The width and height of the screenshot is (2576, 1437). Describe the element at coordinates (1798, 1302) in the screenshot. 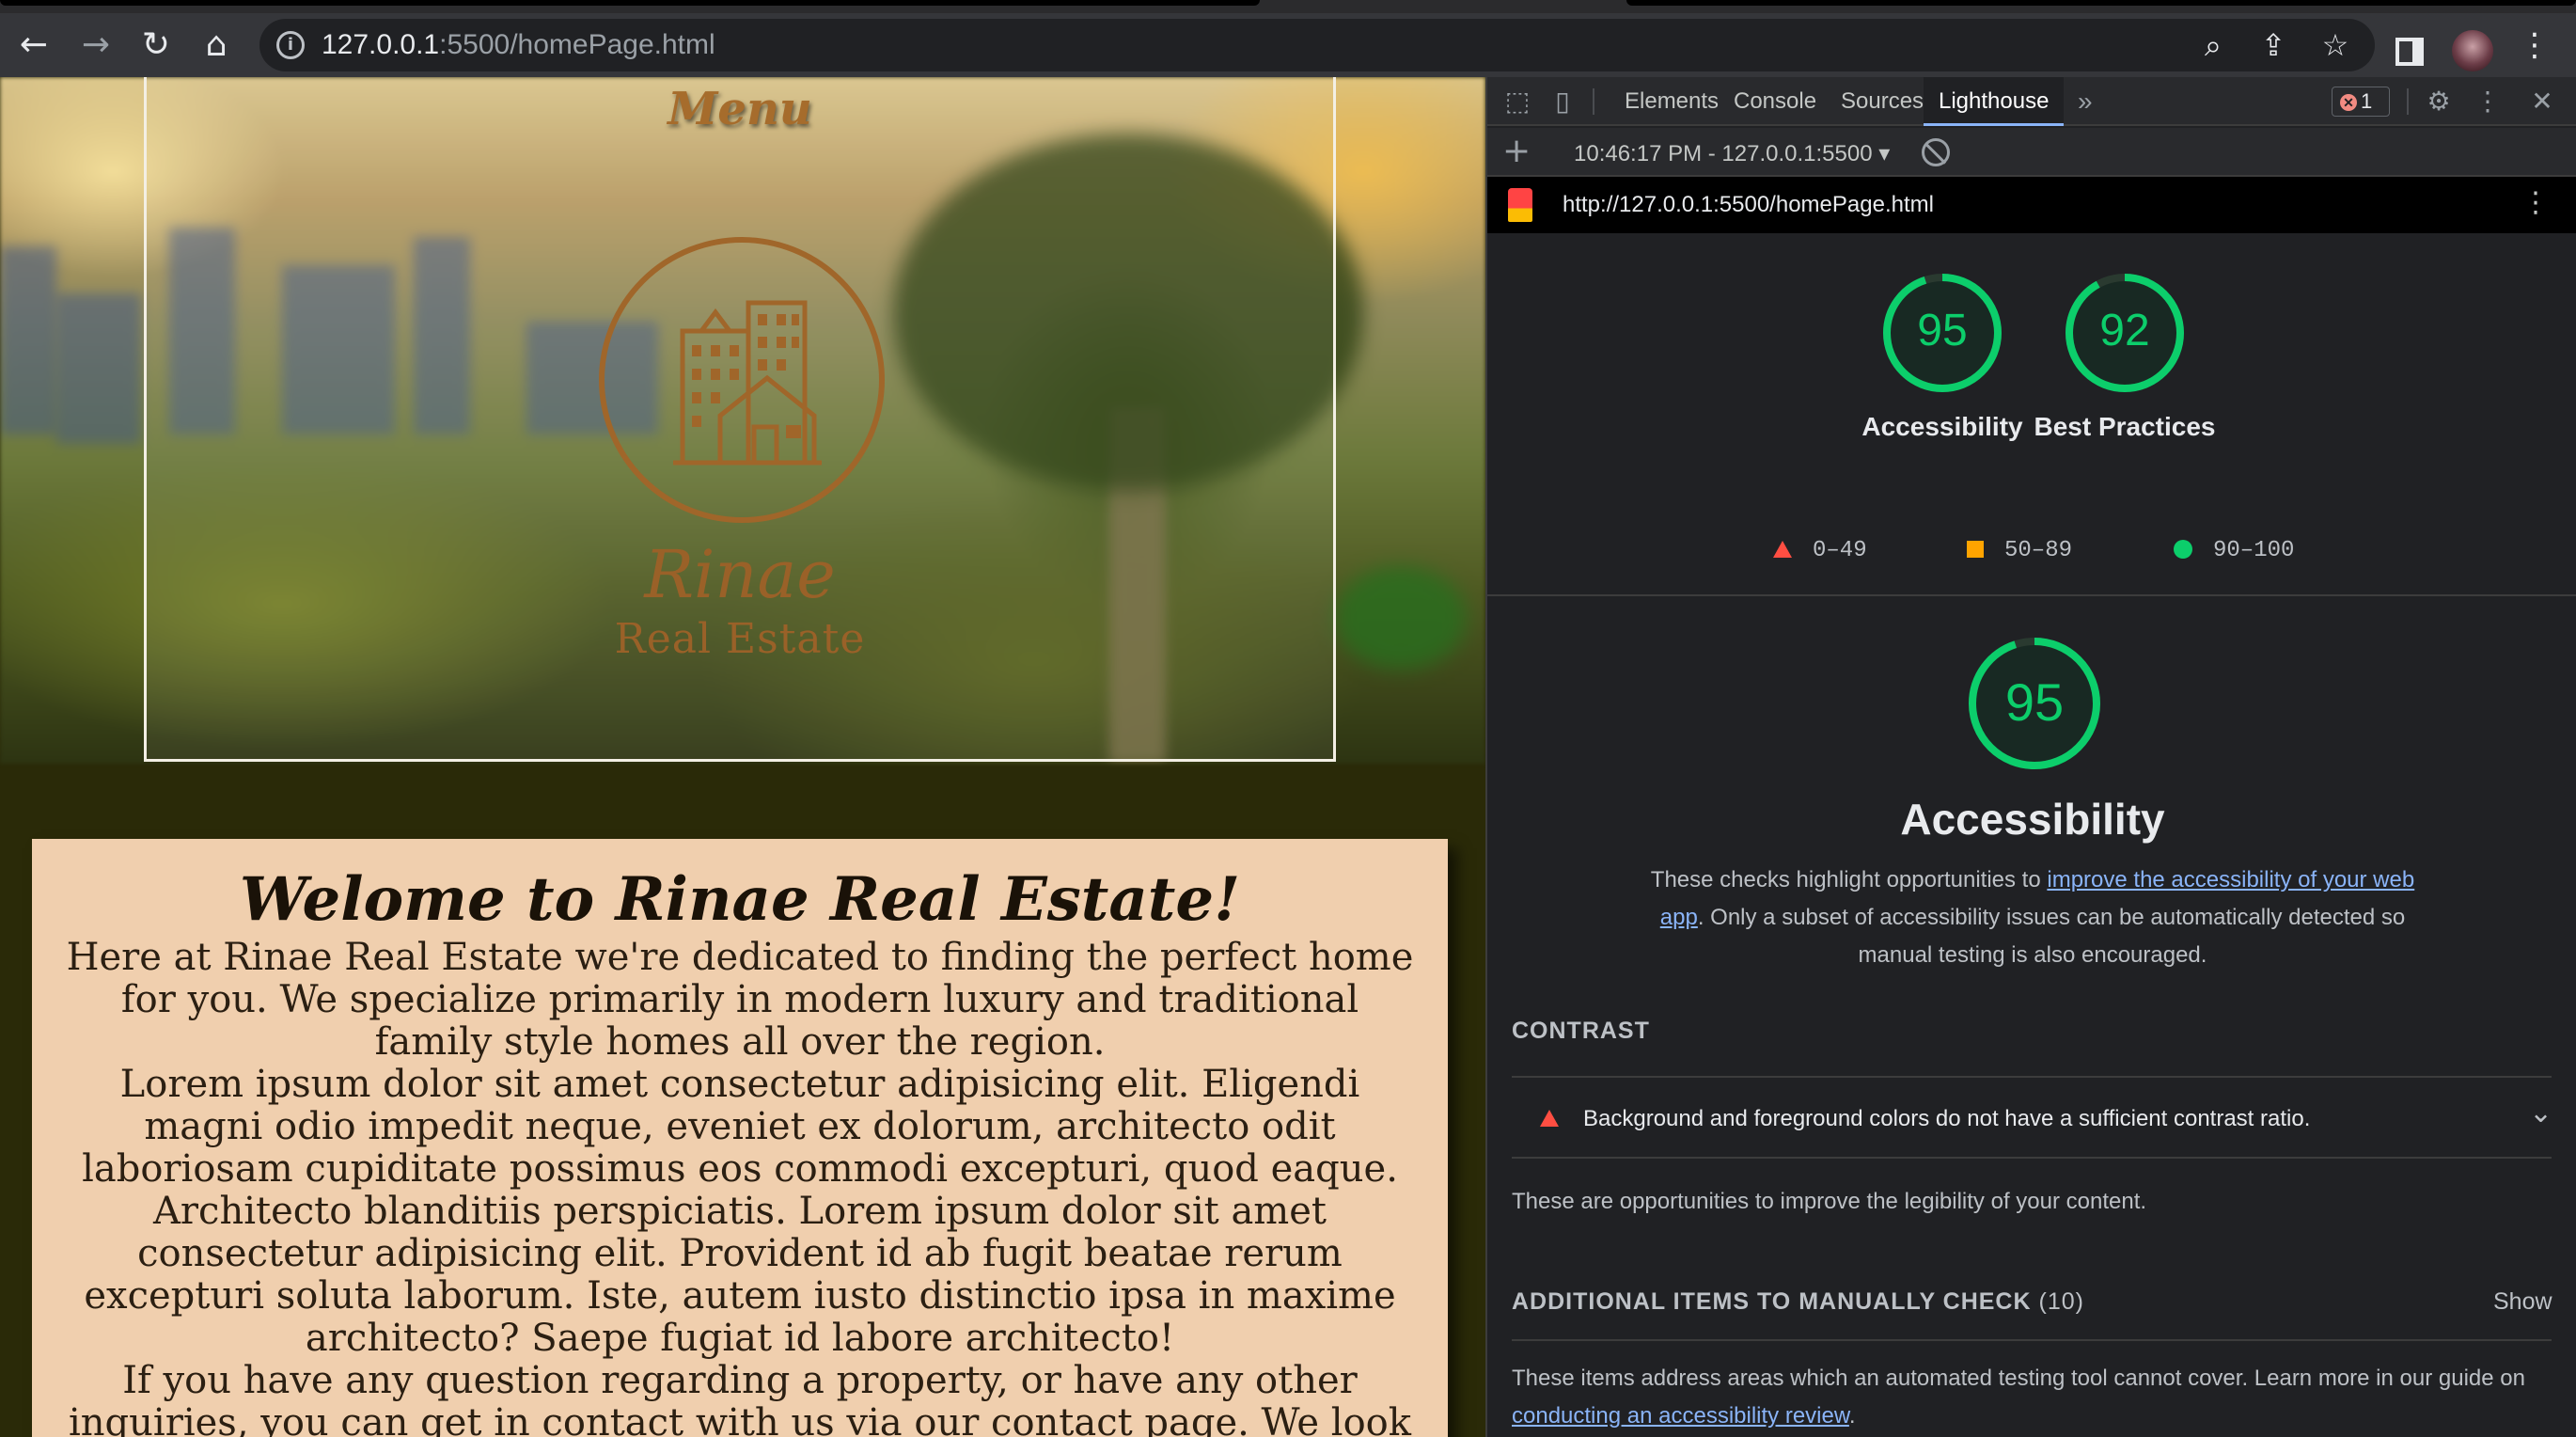

I see `manual-check-group-title: ADDITIONAL ITEMS TO MANUALLY CHECK (10)` at that location.